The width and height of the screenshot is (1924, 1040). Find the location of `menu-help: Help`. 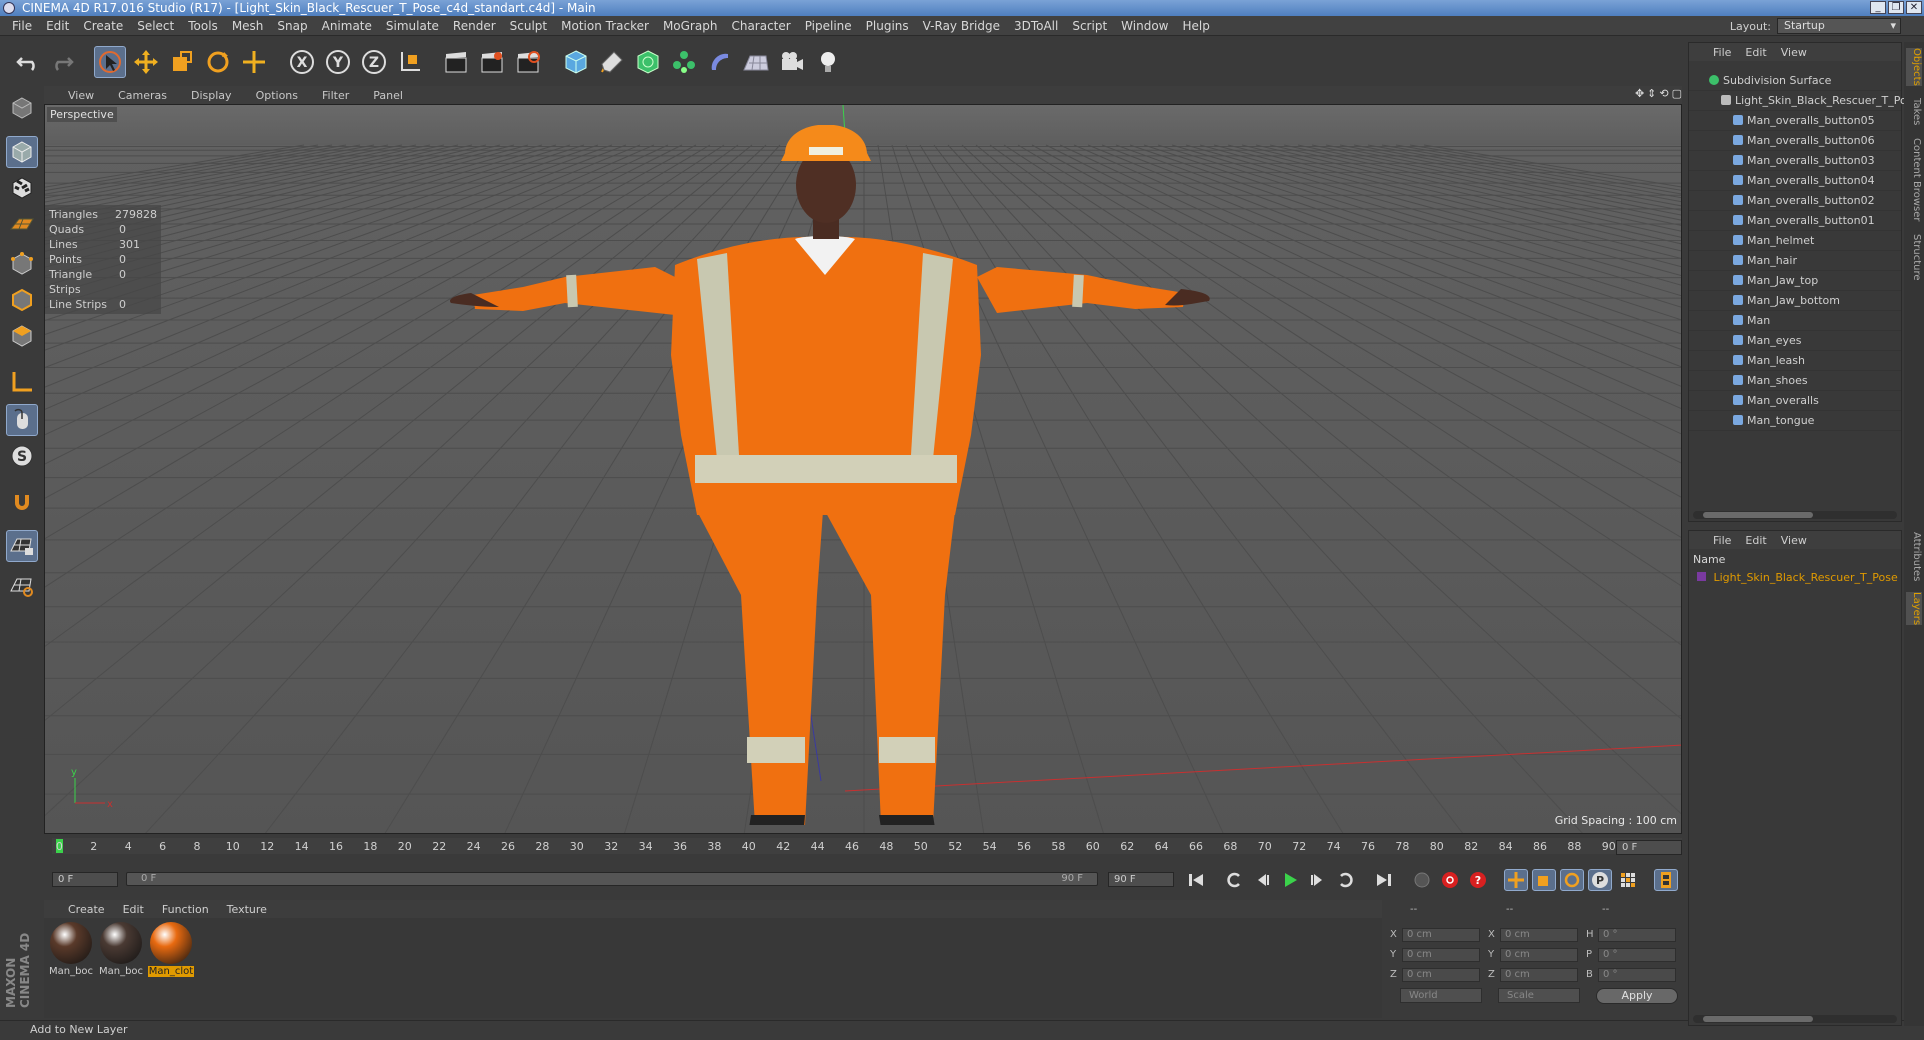

menu-help: Help is located at coordinates (1195, 26).